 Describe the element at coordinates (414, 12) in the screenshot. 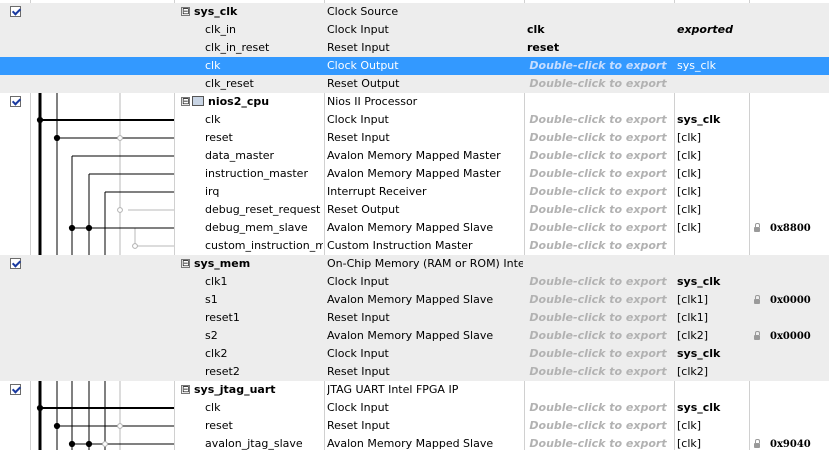

I see `component-row: ⊟ sys_clk Clock Source` at that location.